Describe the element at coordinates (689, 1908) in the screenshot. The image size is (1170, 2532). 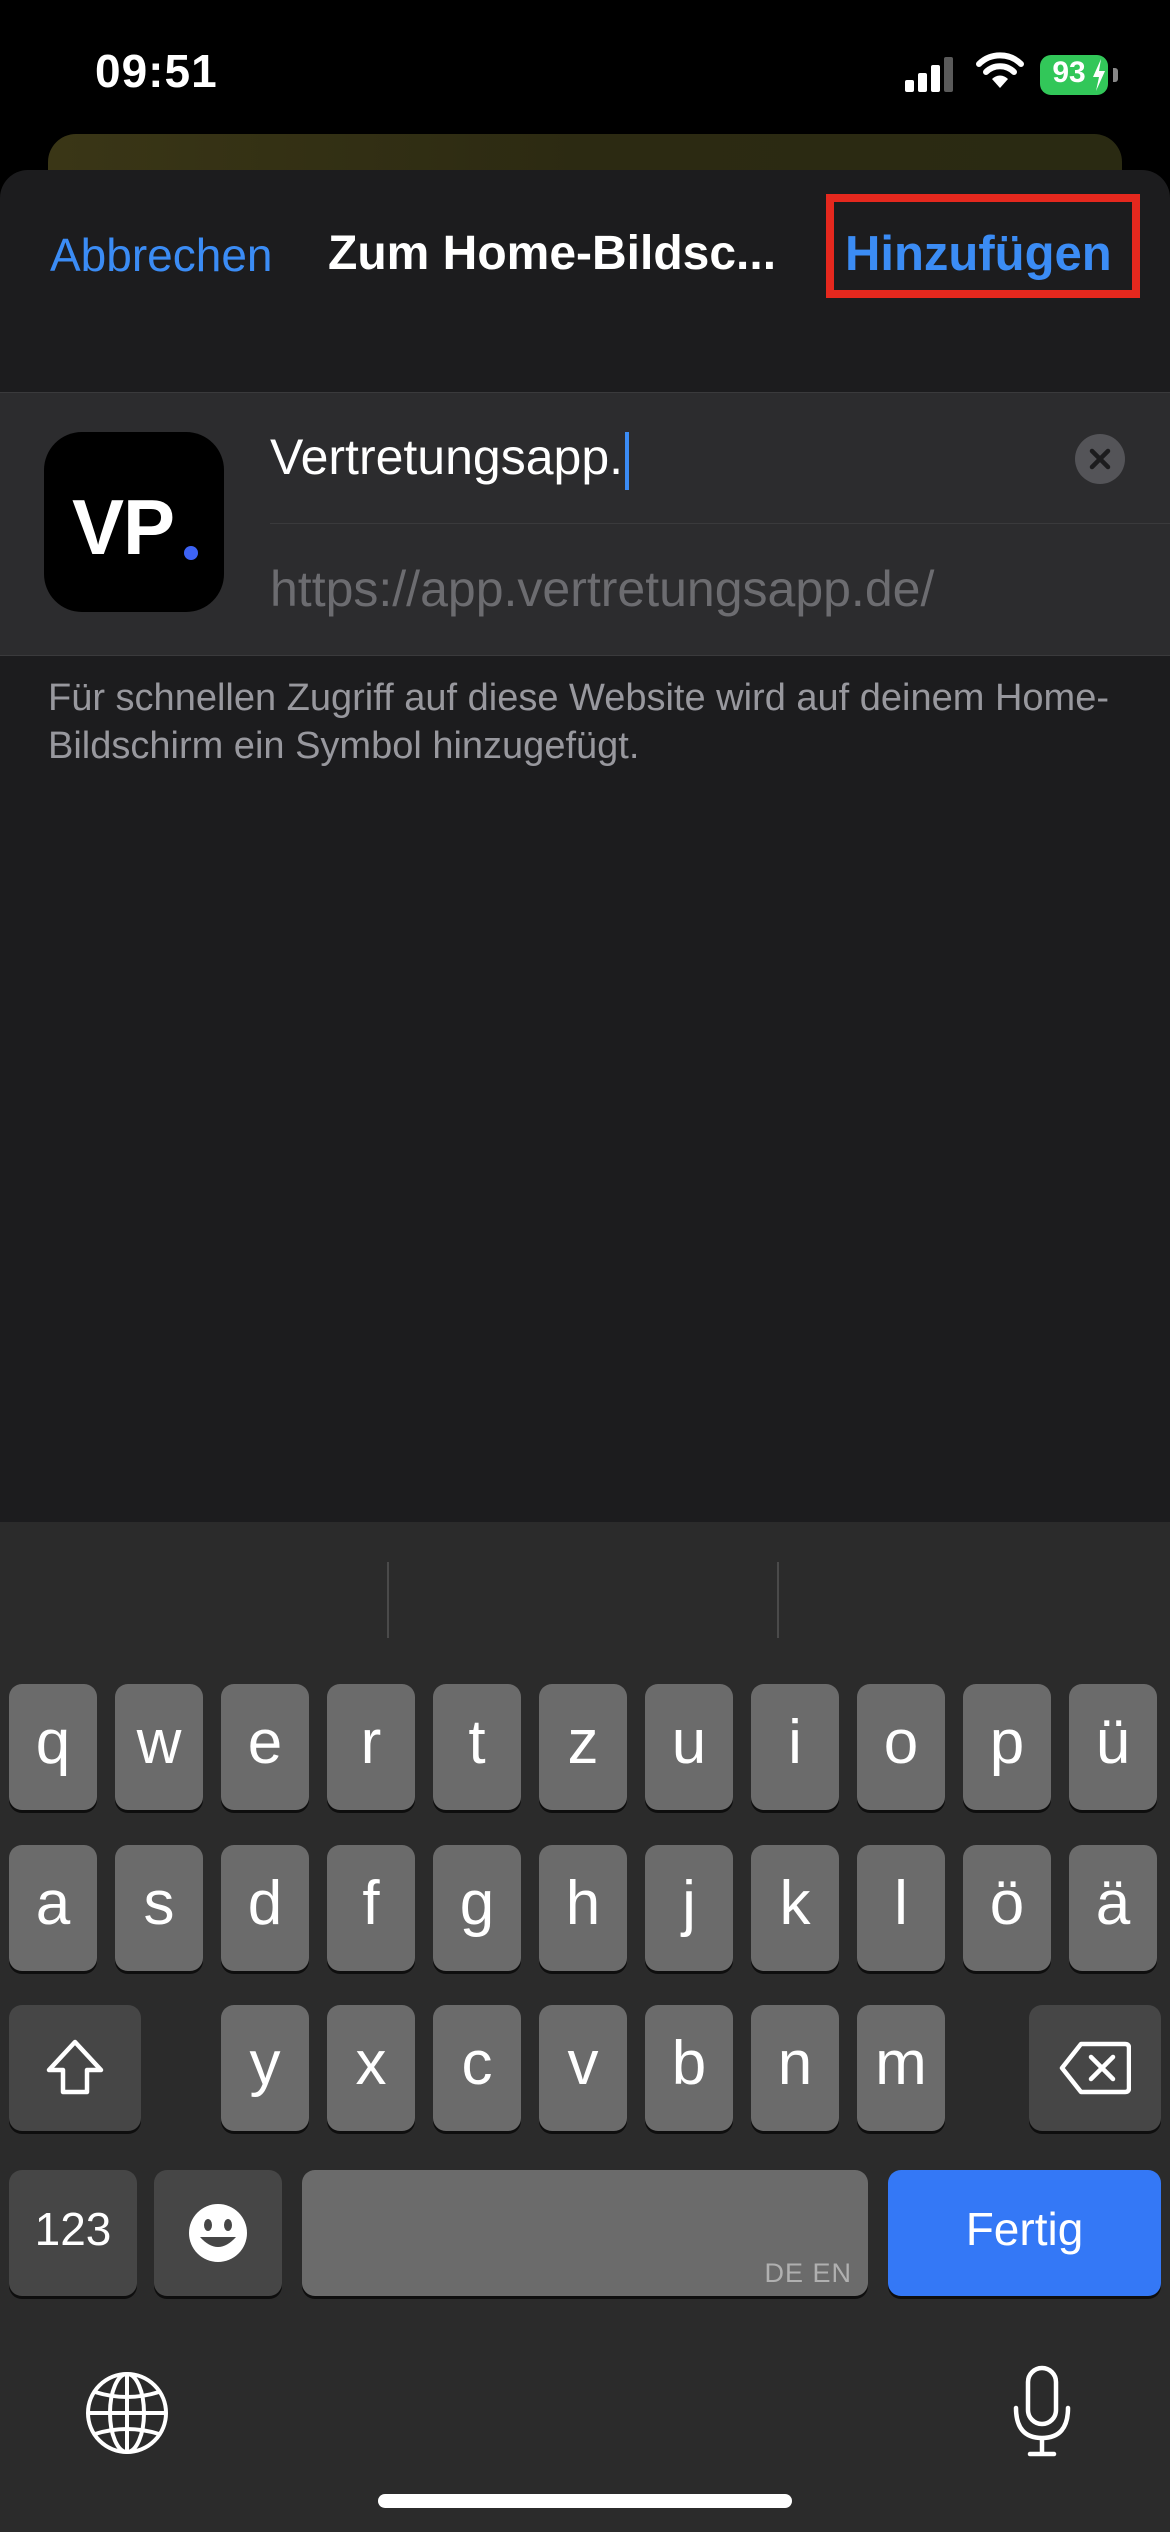
I see `key-j: j` at that location.